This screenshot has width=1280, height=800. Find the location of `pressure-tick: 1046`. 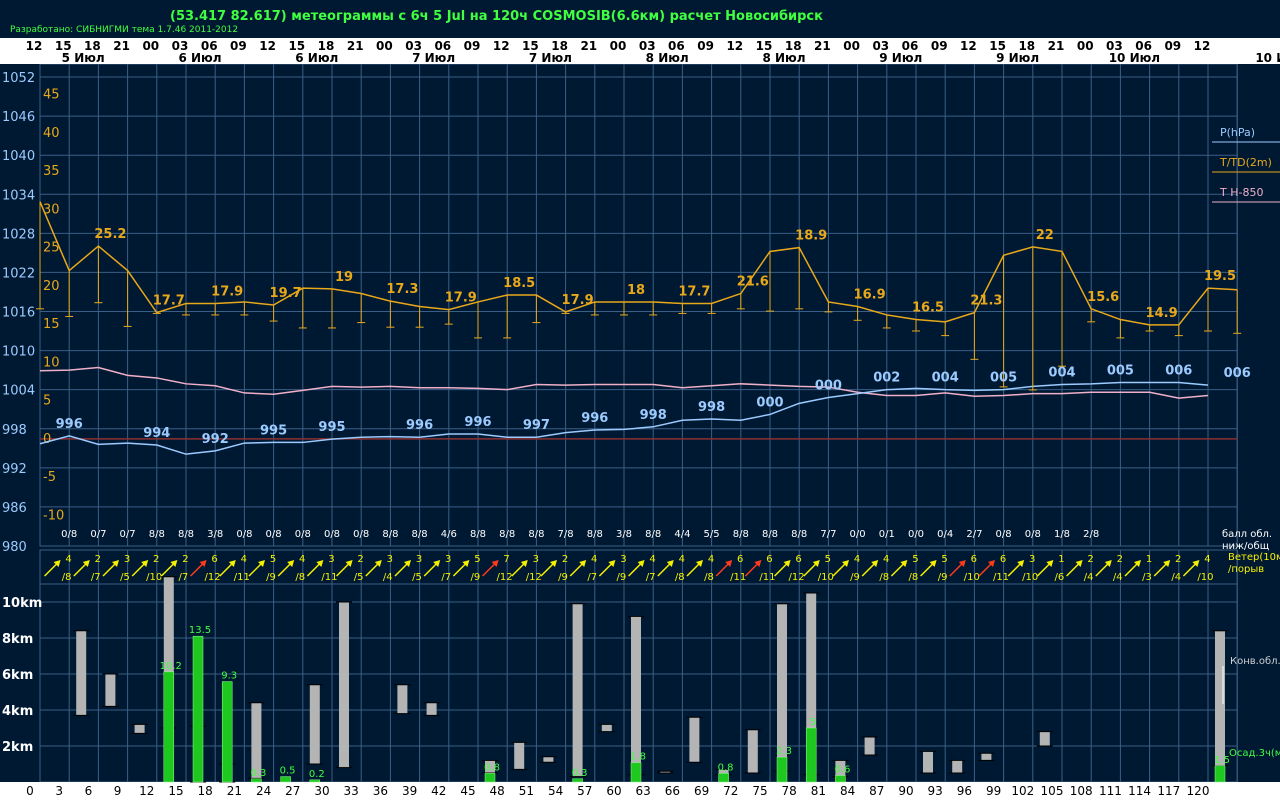

pressure-tick: 1046 is located at coordinates (18, 117).